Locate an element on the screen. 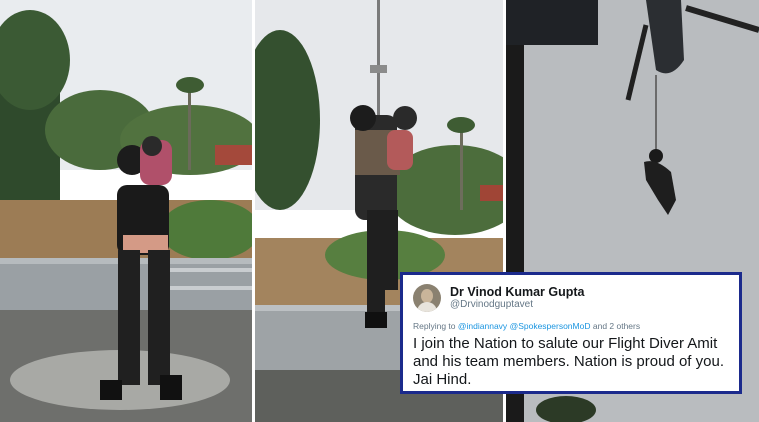 This screenshot has width=759, height=422. reply-mention-indiannavy: @indiannavy is located at coordinates (482, 326).